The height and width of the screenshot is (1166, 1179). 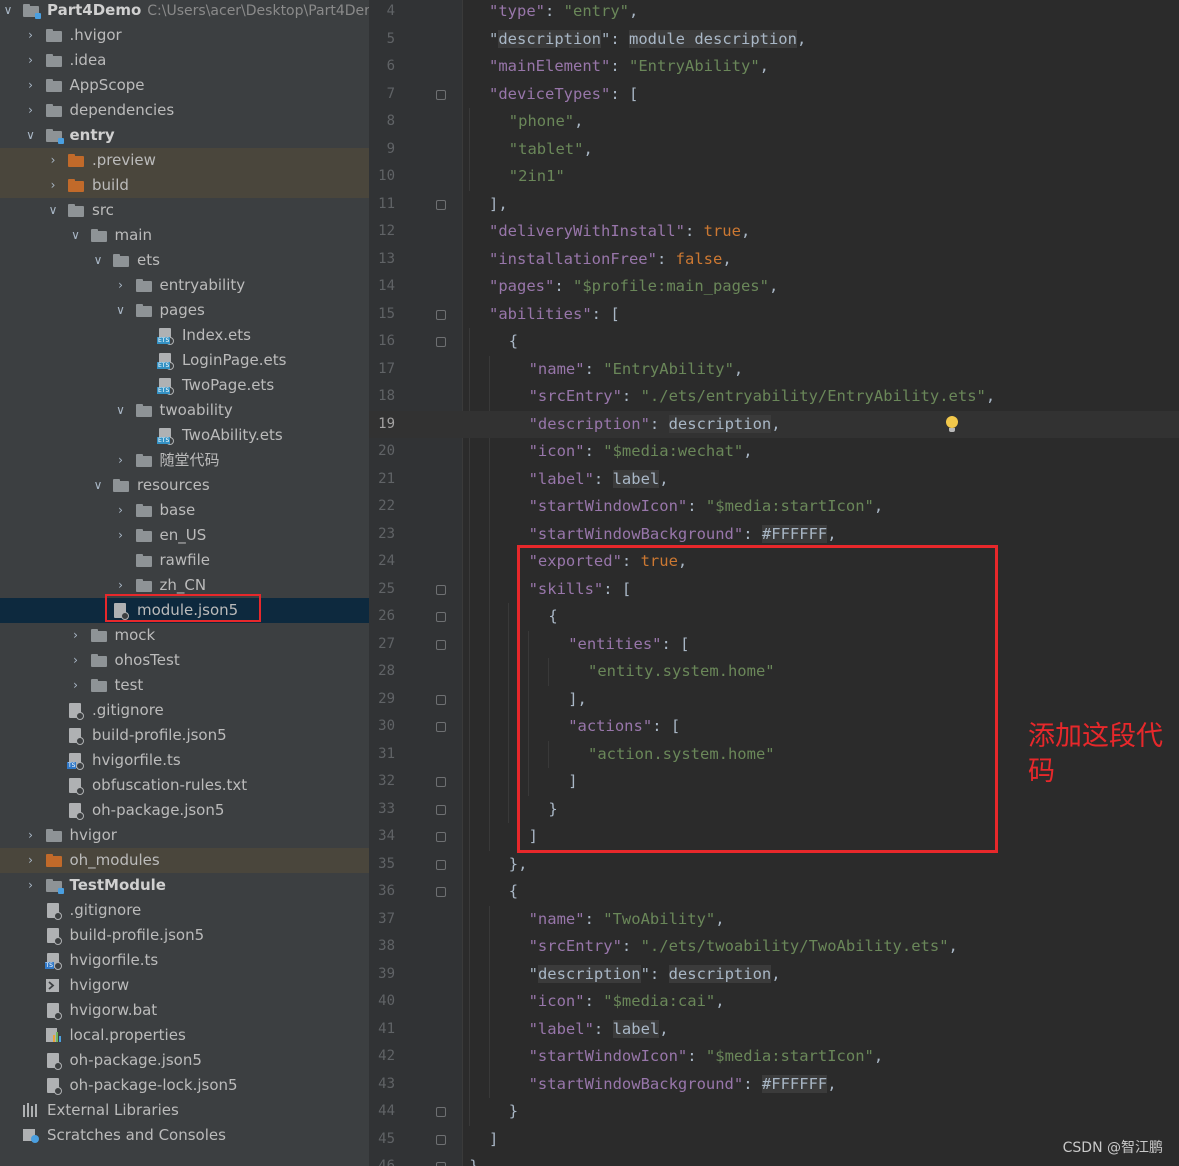 I want to click on code-line: 44}, so click(x=774, y=1112).